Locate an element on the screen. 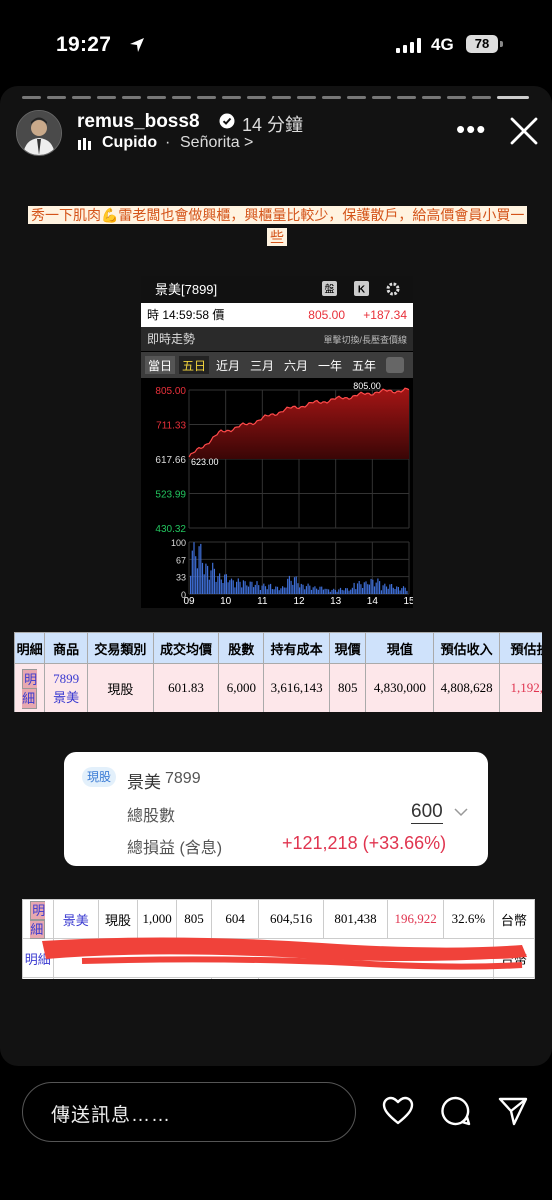 The height and width of the screenshot is (1200, 552). tab-2: 近月 is located at coordinates (228, 366).